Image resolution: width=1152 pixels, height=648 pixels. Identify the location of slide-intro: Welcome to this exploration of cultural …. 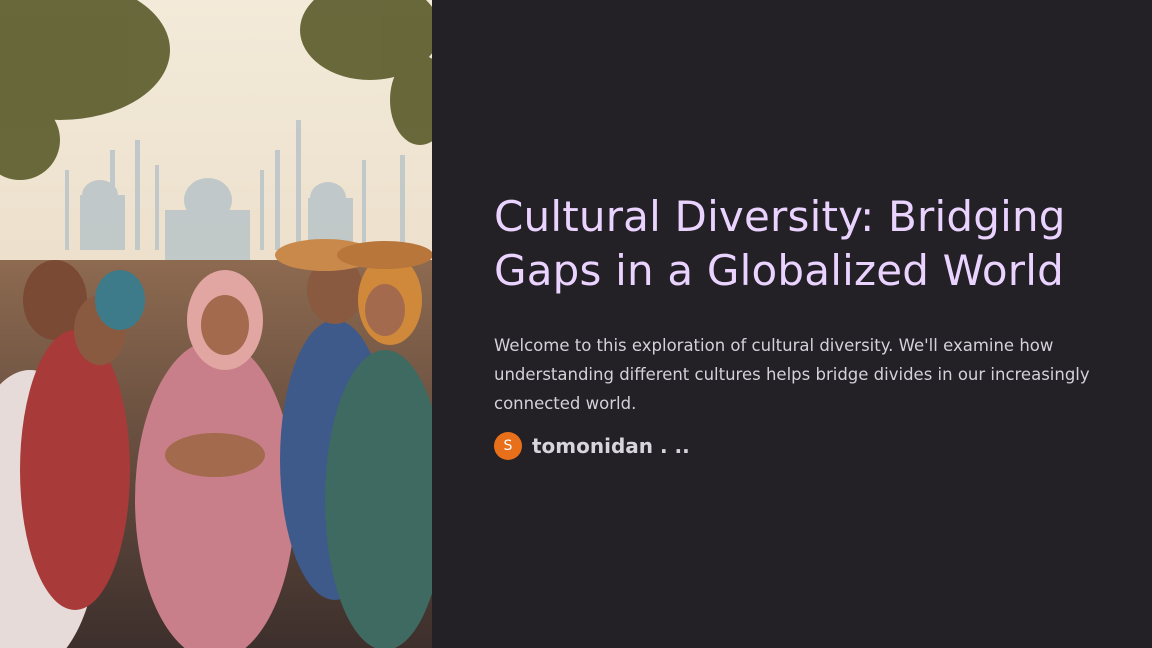
(792, 374).